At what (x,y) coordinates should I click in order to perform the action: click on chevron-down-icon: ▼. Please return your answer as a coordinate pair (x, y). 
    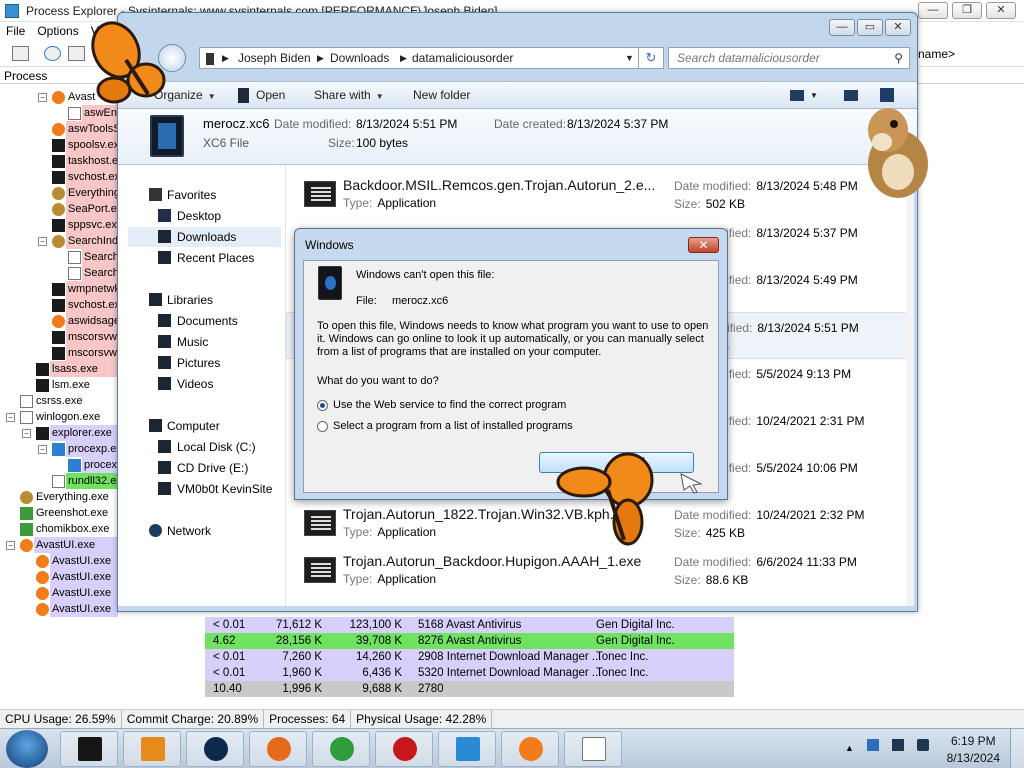
    Looking at the image, I should click on (629, 58).